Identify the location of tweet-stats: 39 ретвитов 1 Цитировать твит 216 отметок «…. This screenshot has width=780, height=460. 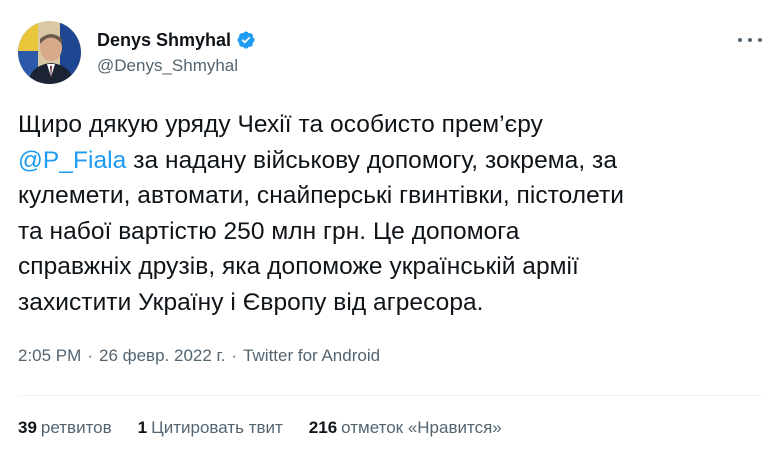
(273, 428).